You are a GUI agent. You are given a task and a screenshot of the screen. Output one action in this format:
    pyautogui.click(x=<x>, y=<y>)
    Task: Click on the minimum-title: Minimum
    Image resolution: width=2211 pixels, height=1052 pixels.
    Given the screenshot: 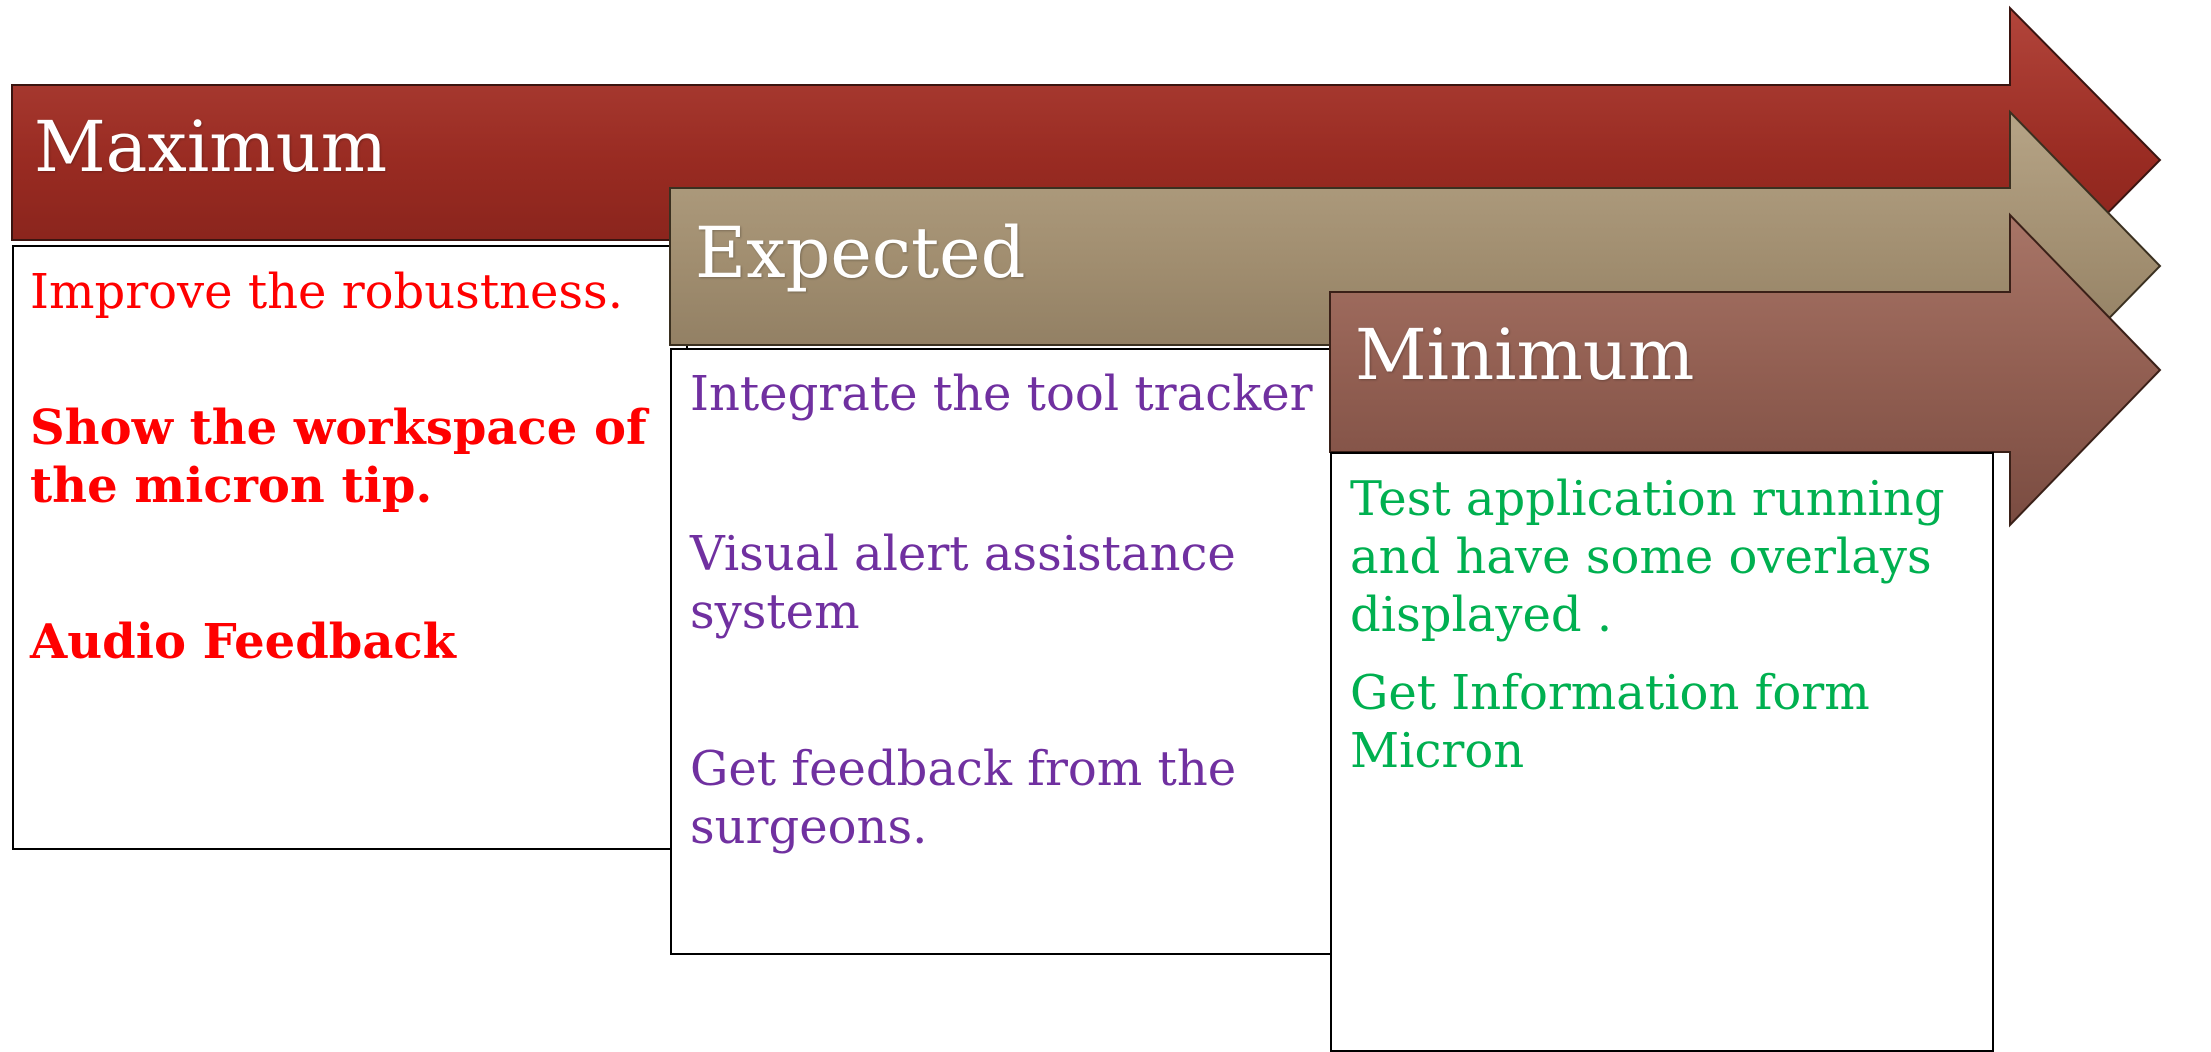 What is the action you would take?
    pyautogui.click(x=1525, y=355)
    